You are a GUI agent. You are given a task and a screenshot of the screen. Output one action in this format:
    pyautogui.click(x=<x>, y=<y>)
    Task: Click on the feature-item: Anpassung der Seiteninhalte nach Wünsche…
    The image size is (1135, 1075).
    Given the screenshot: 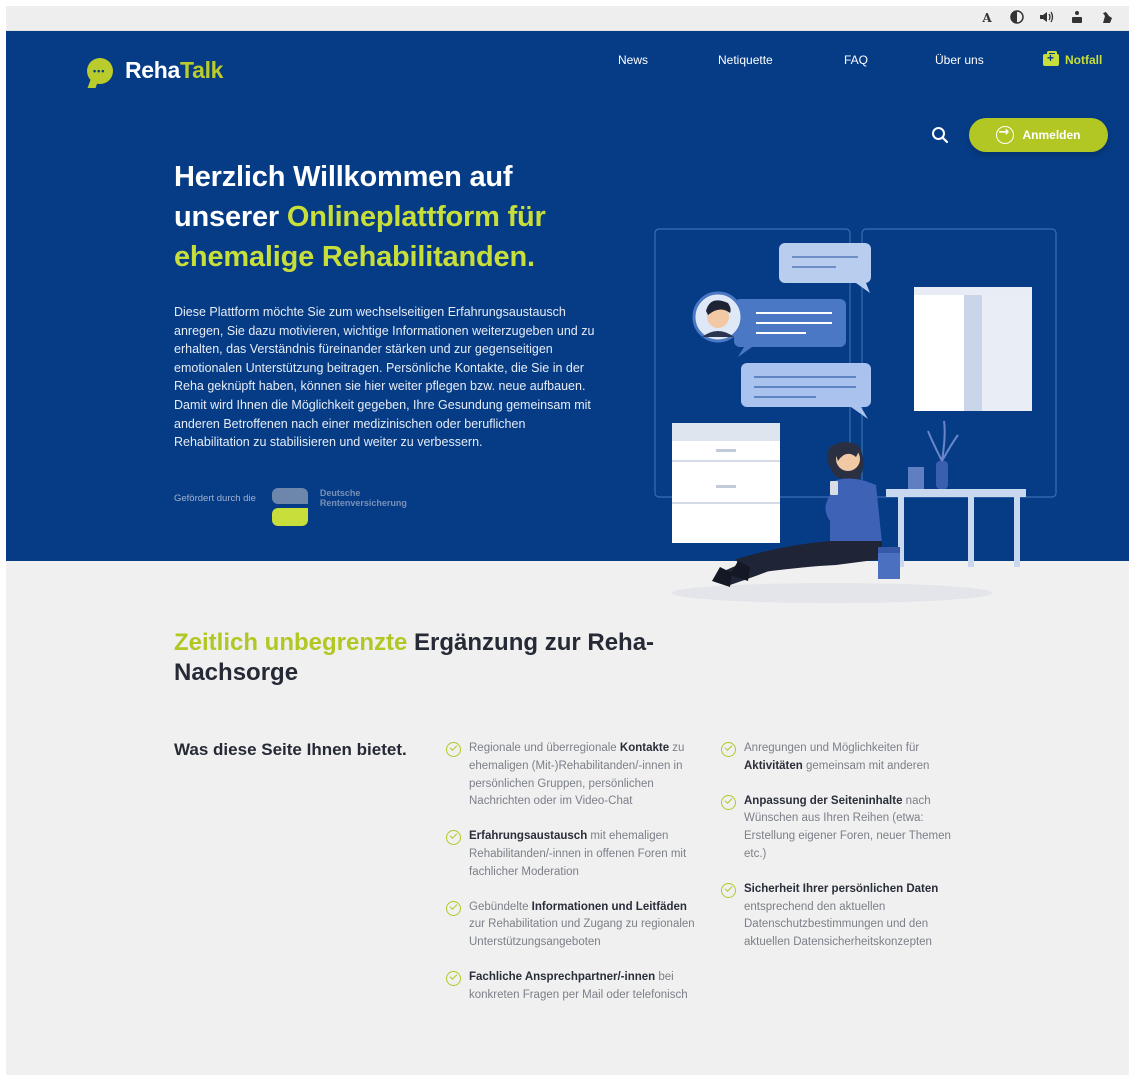 What is the action you would take?
    pyautogui.click(x=843, y=828)
    